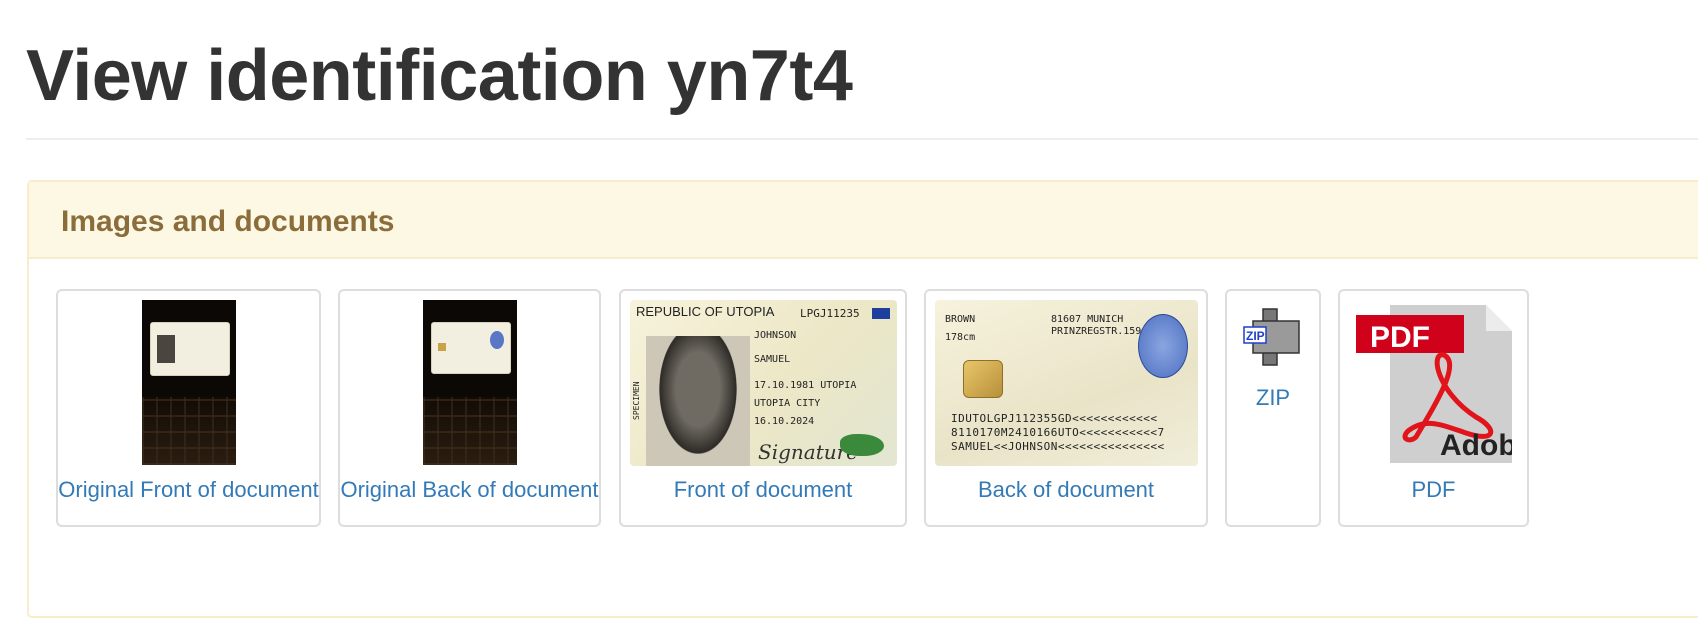 The image size is (1698, 636). I want to click on thumbnail-caption: Original Back of document, so click(469, 490).